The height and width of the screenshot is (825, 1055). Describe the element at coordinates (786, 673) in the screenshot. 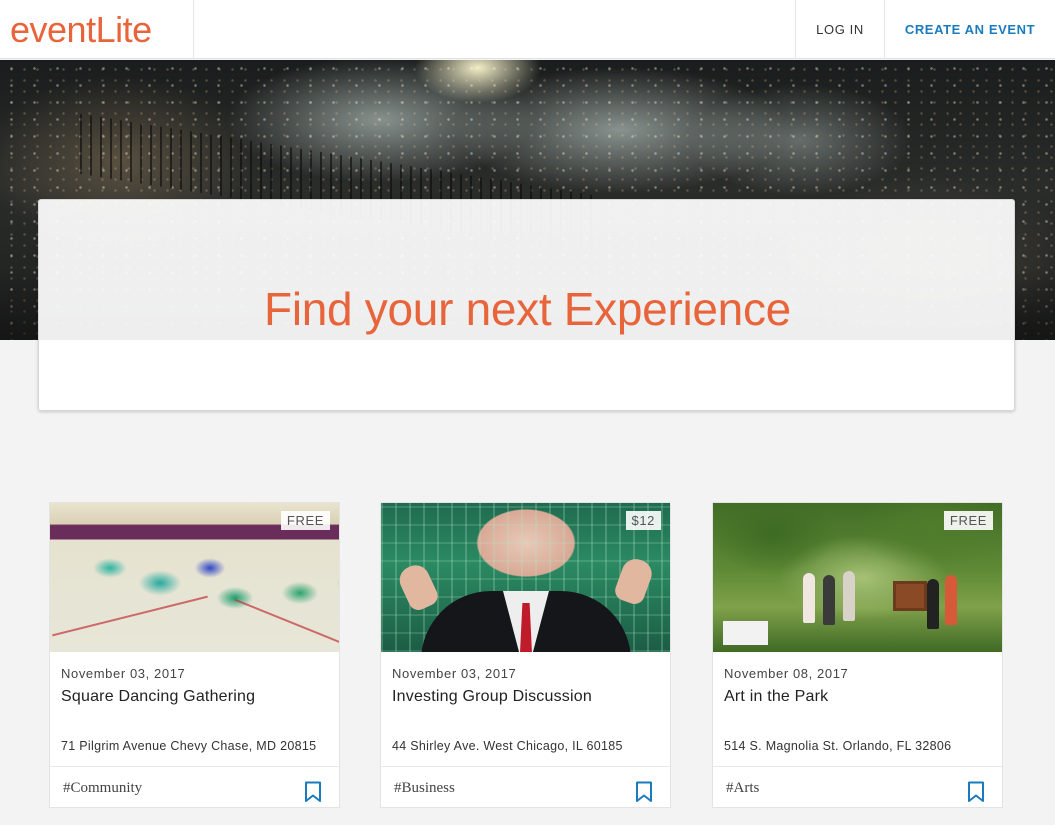

I see `event-date: November 08, 2017` at that location.